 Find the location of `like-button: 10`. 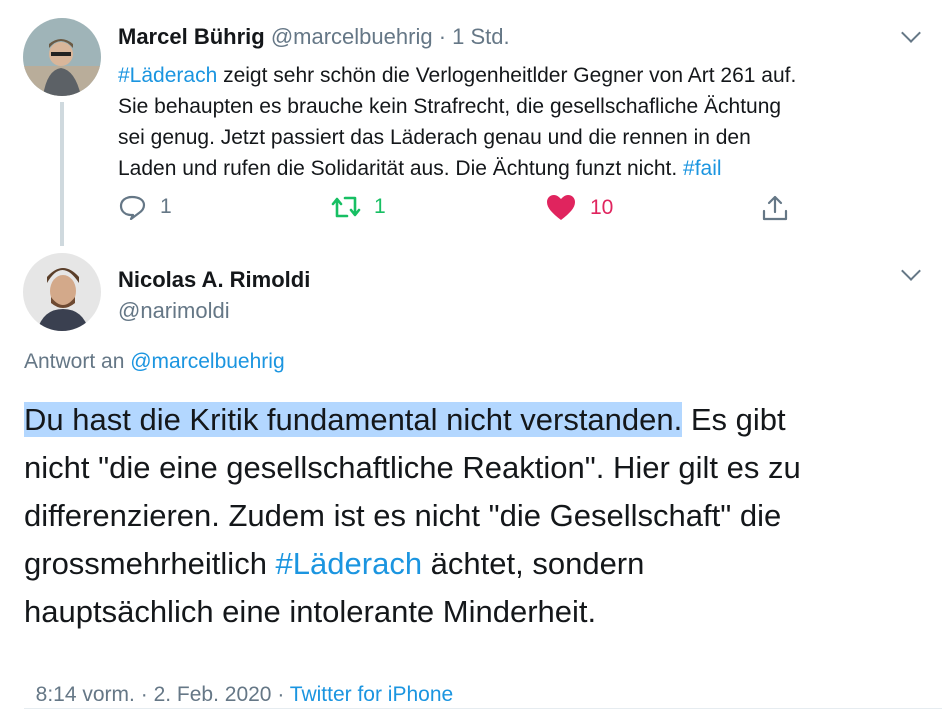

like-button: 10 is located at coordinates (579, 207).